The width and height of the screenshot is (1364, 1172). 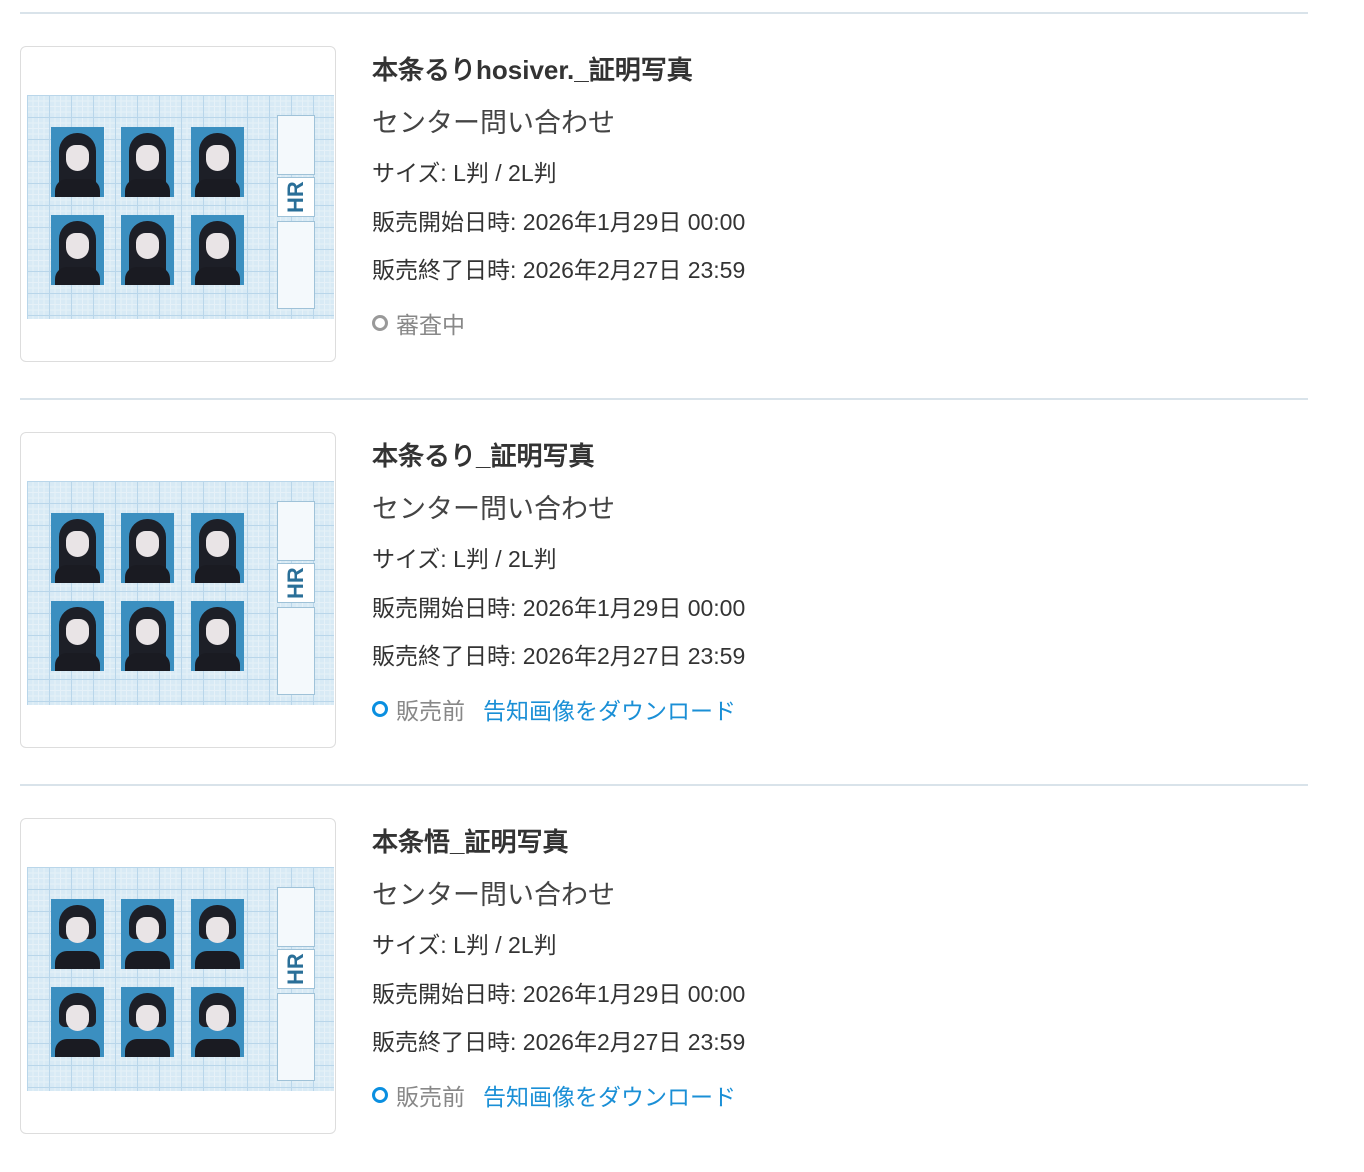 I want to click on status-label: 審査中, so click(x=430, y=325).